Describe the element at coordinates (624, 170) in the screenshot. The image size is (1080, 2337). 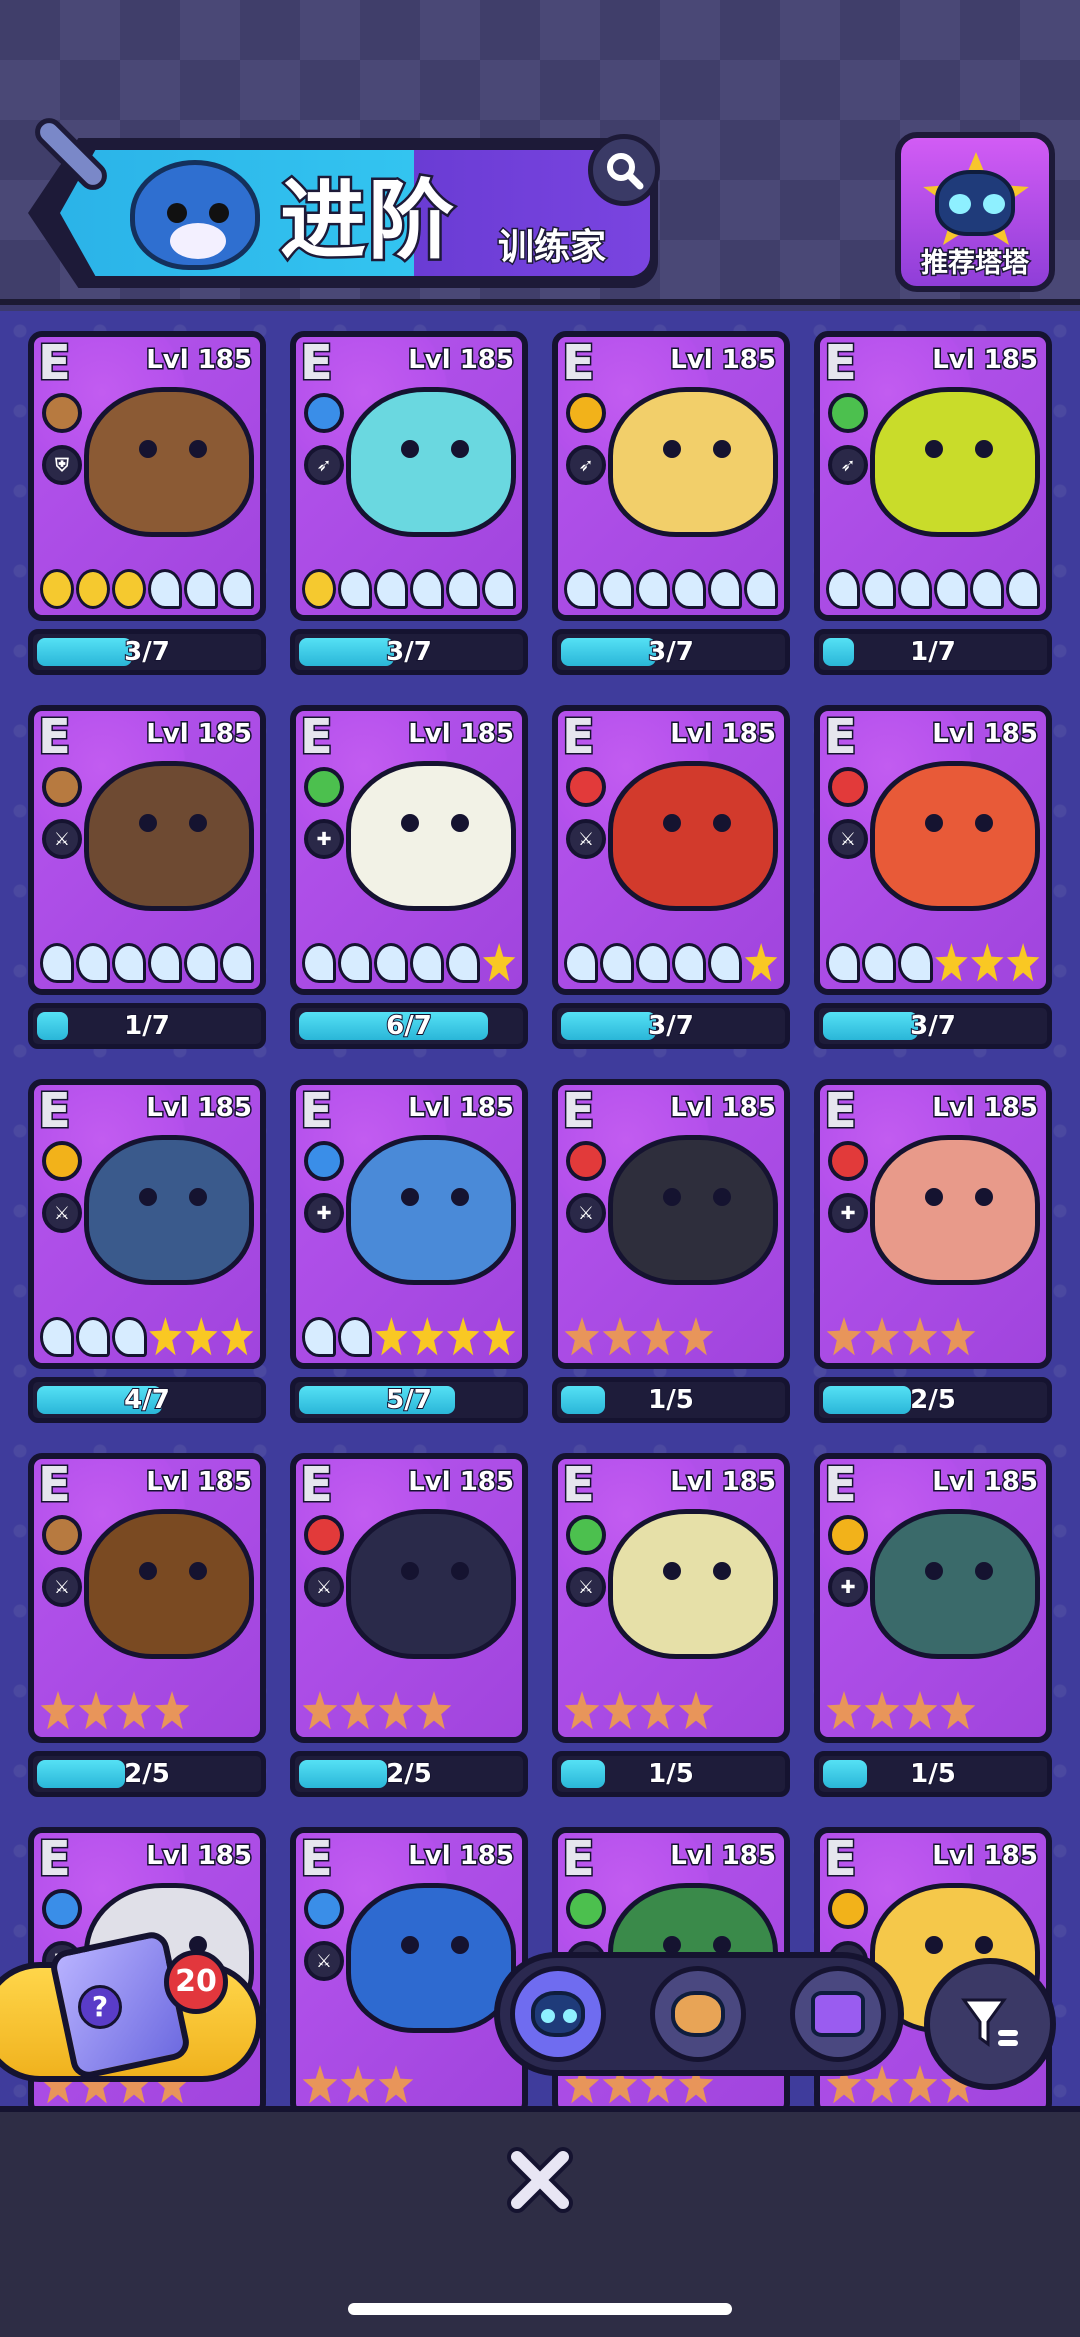
I see `search-button` at that location.